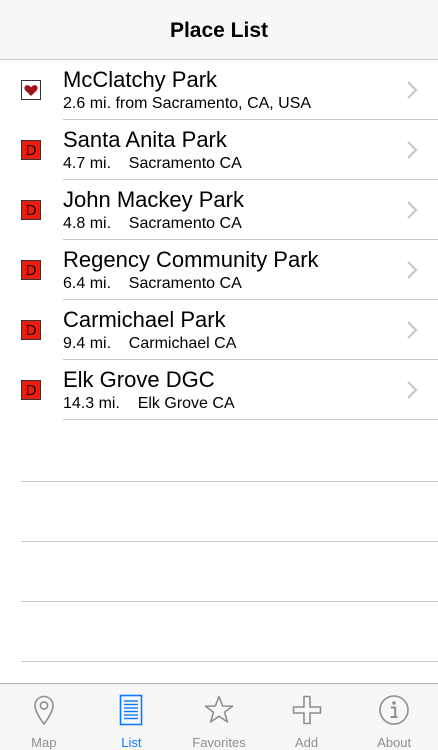  What do you see at coordinates (394, 742) in the screenshot?
I see `tab-label: About` at bounding box center [394, 742].